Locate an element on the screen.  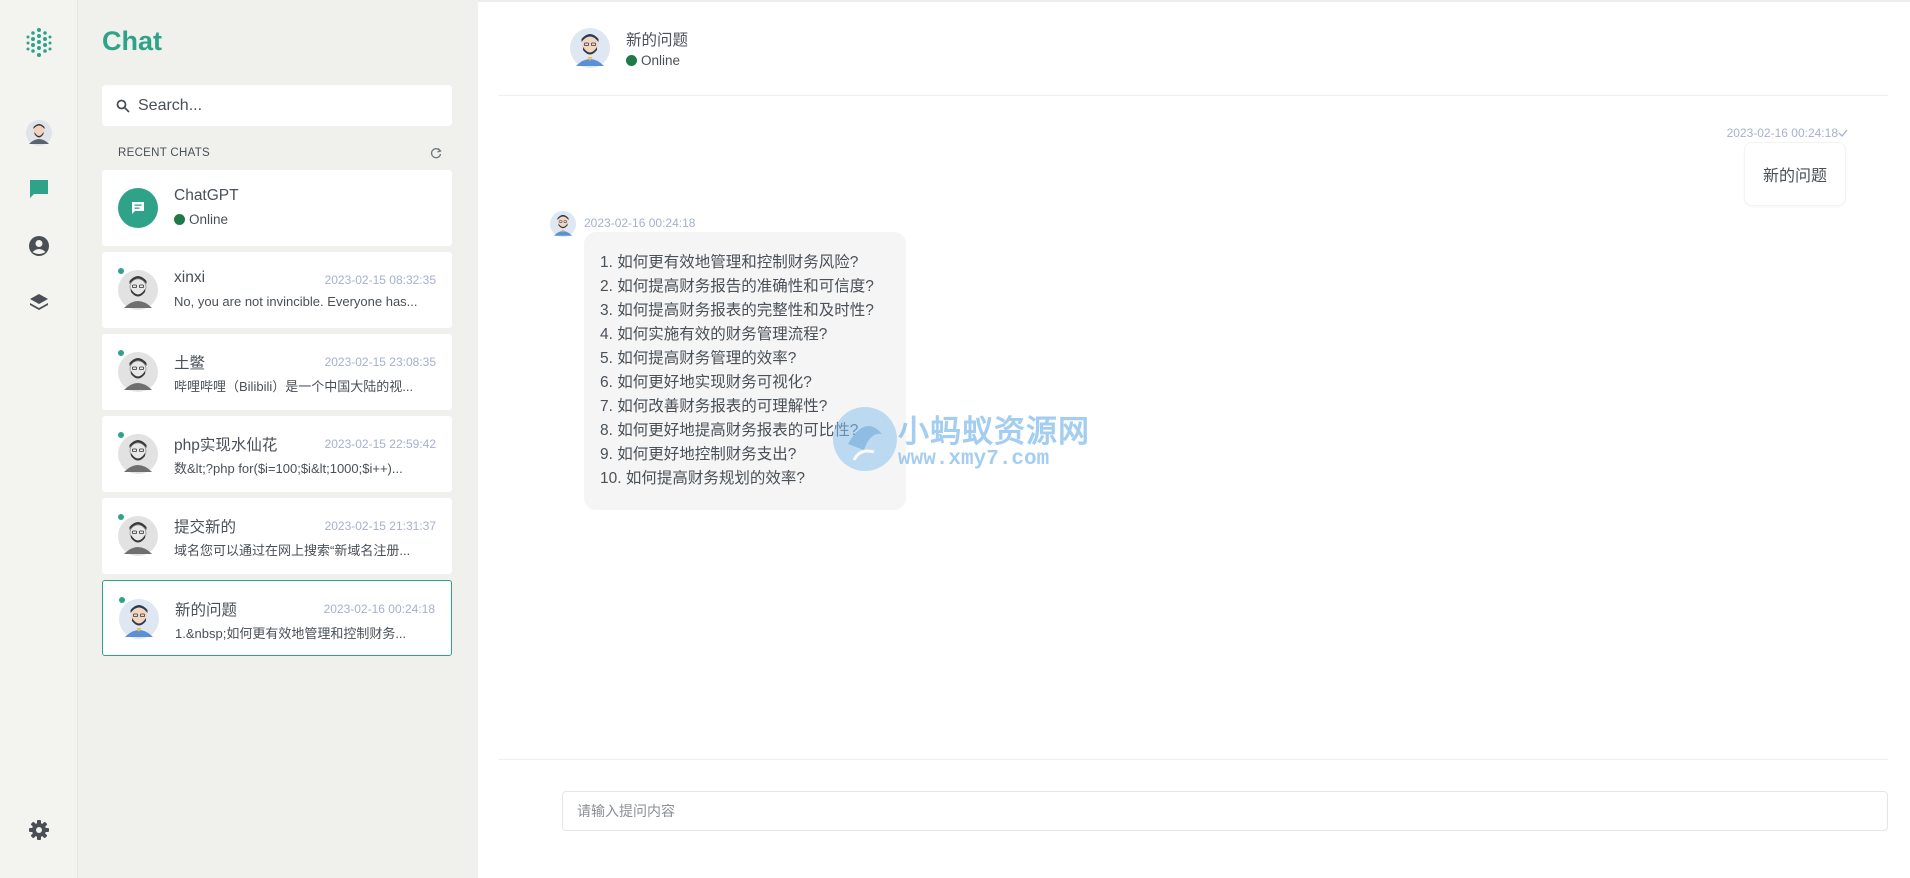
chat-time: 2023-02-16 00:24:18 is located at coordinates (379, 609).